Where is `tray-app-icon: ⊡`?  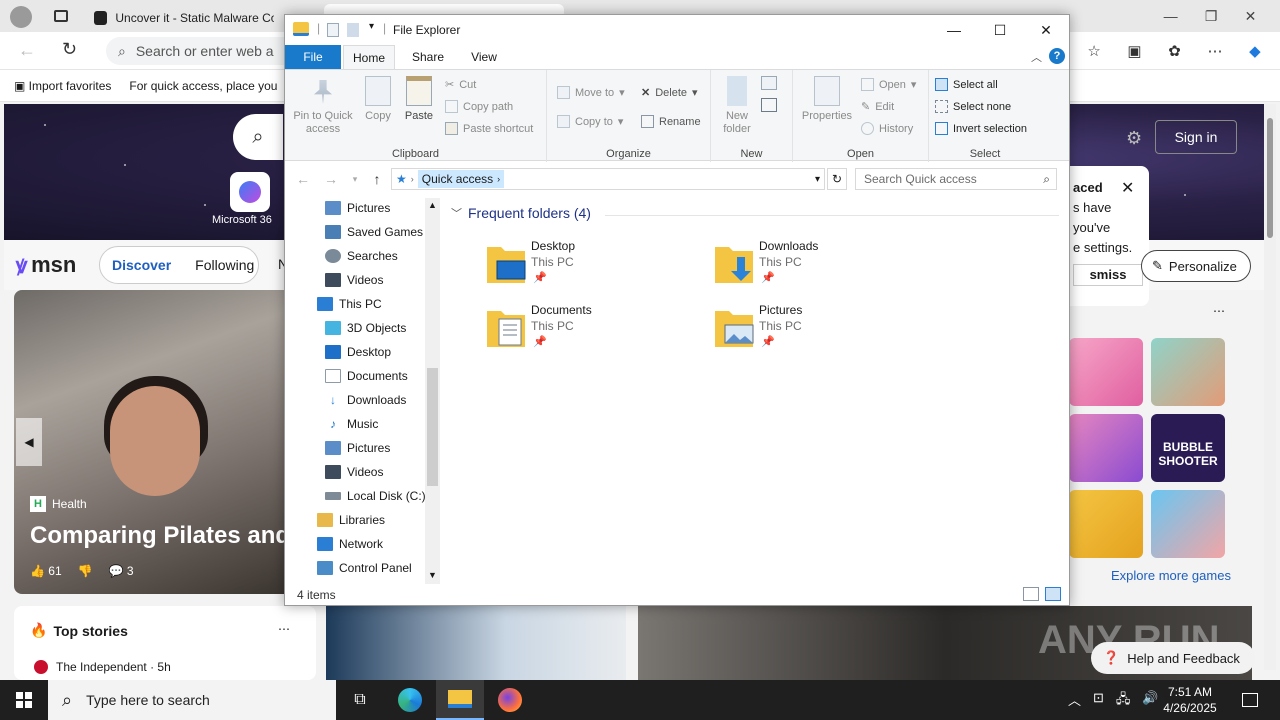 tray-app-icon: ⊡ is located at coordinates (1098, 701).